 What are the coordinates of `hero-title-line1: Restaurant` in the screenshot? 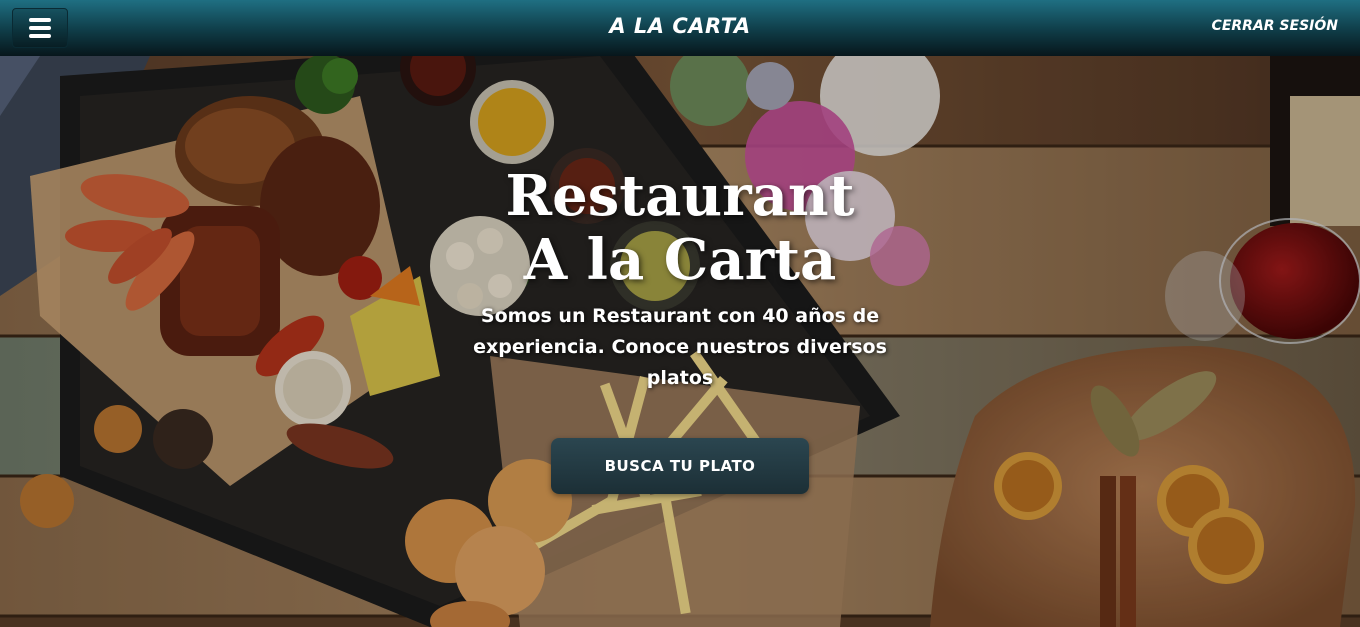 It's located at (680, 196).